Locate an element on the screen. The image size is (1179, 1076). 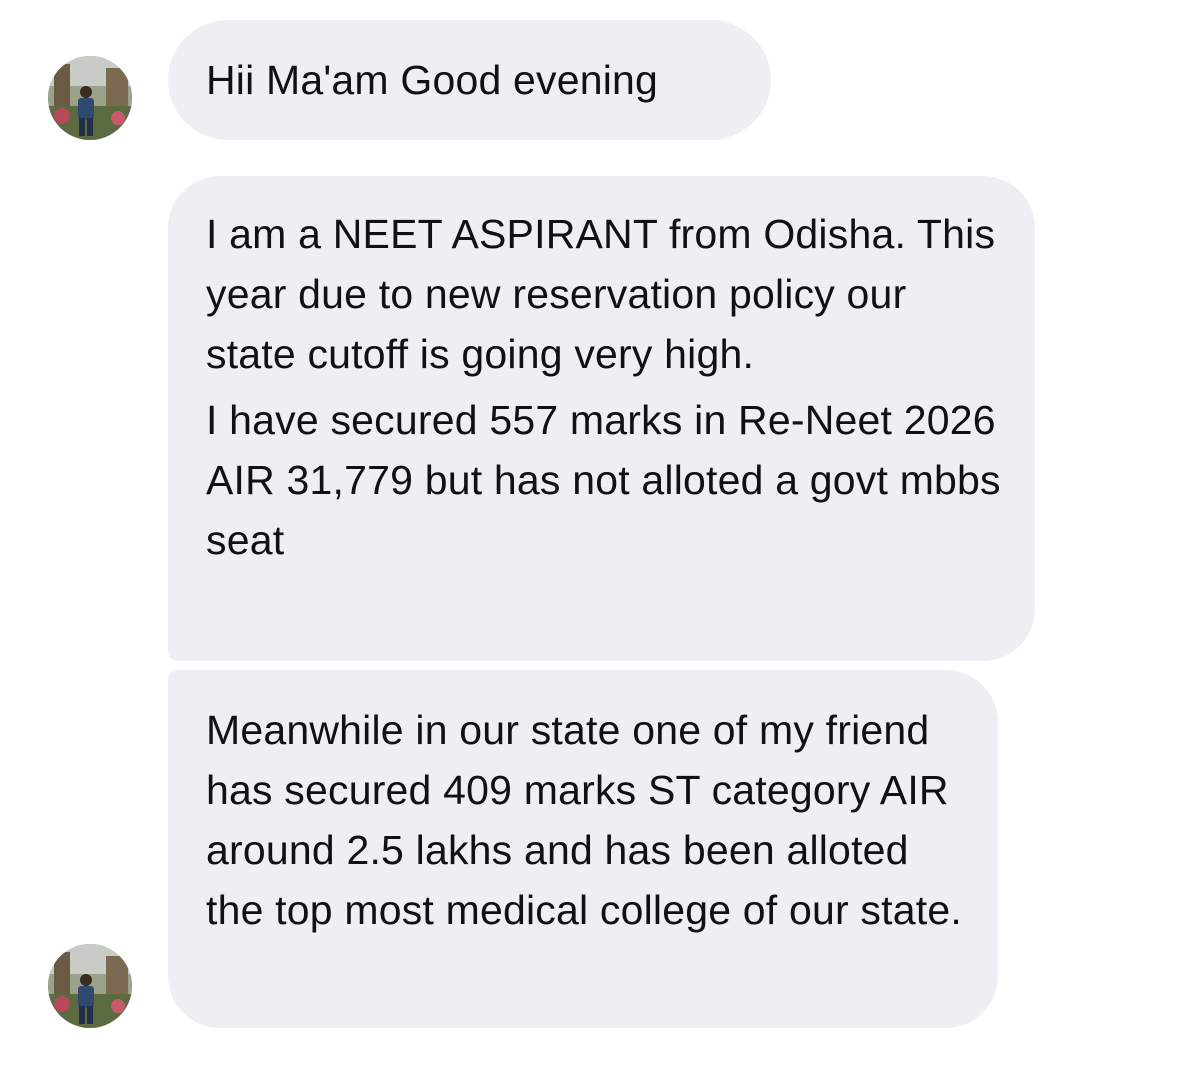
message-bubble: Hii Ma'am Good evening is located at coordinates (469, 80).